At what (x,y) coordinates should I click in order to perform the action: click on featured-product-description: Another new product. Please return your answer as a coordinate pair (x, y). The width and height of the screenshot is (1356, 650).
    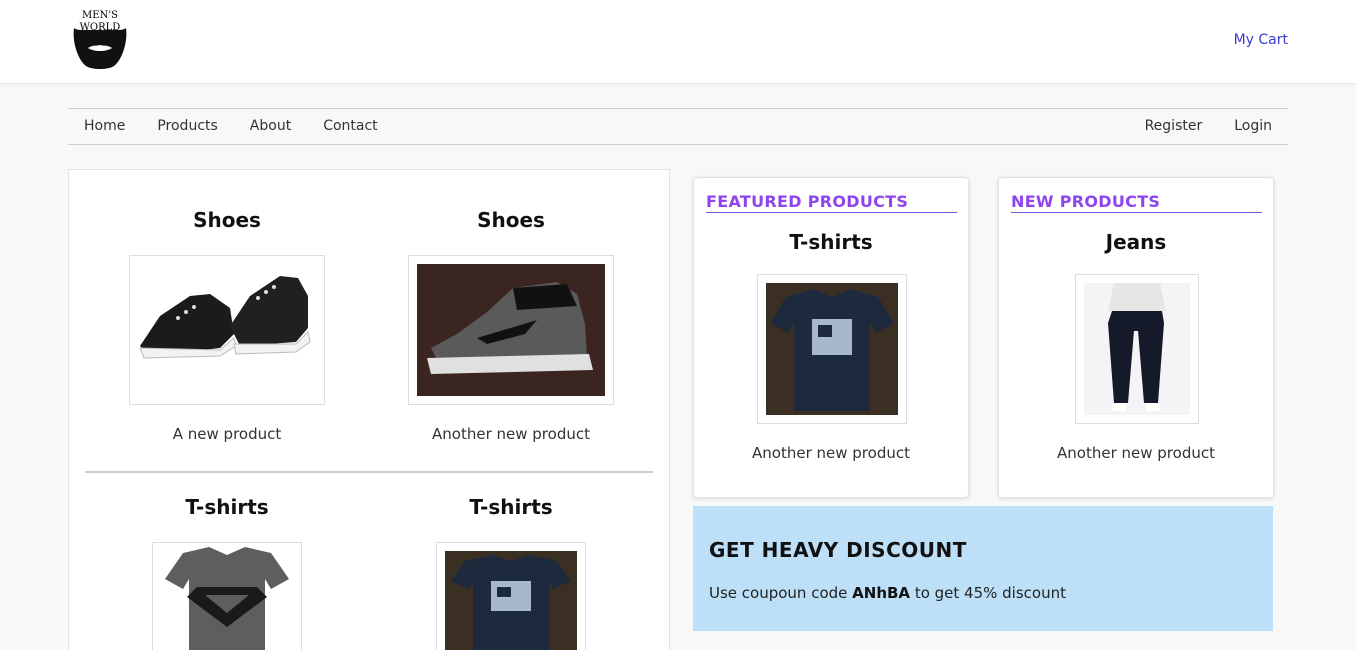
    Looking at the image, I should click on (831, 453).